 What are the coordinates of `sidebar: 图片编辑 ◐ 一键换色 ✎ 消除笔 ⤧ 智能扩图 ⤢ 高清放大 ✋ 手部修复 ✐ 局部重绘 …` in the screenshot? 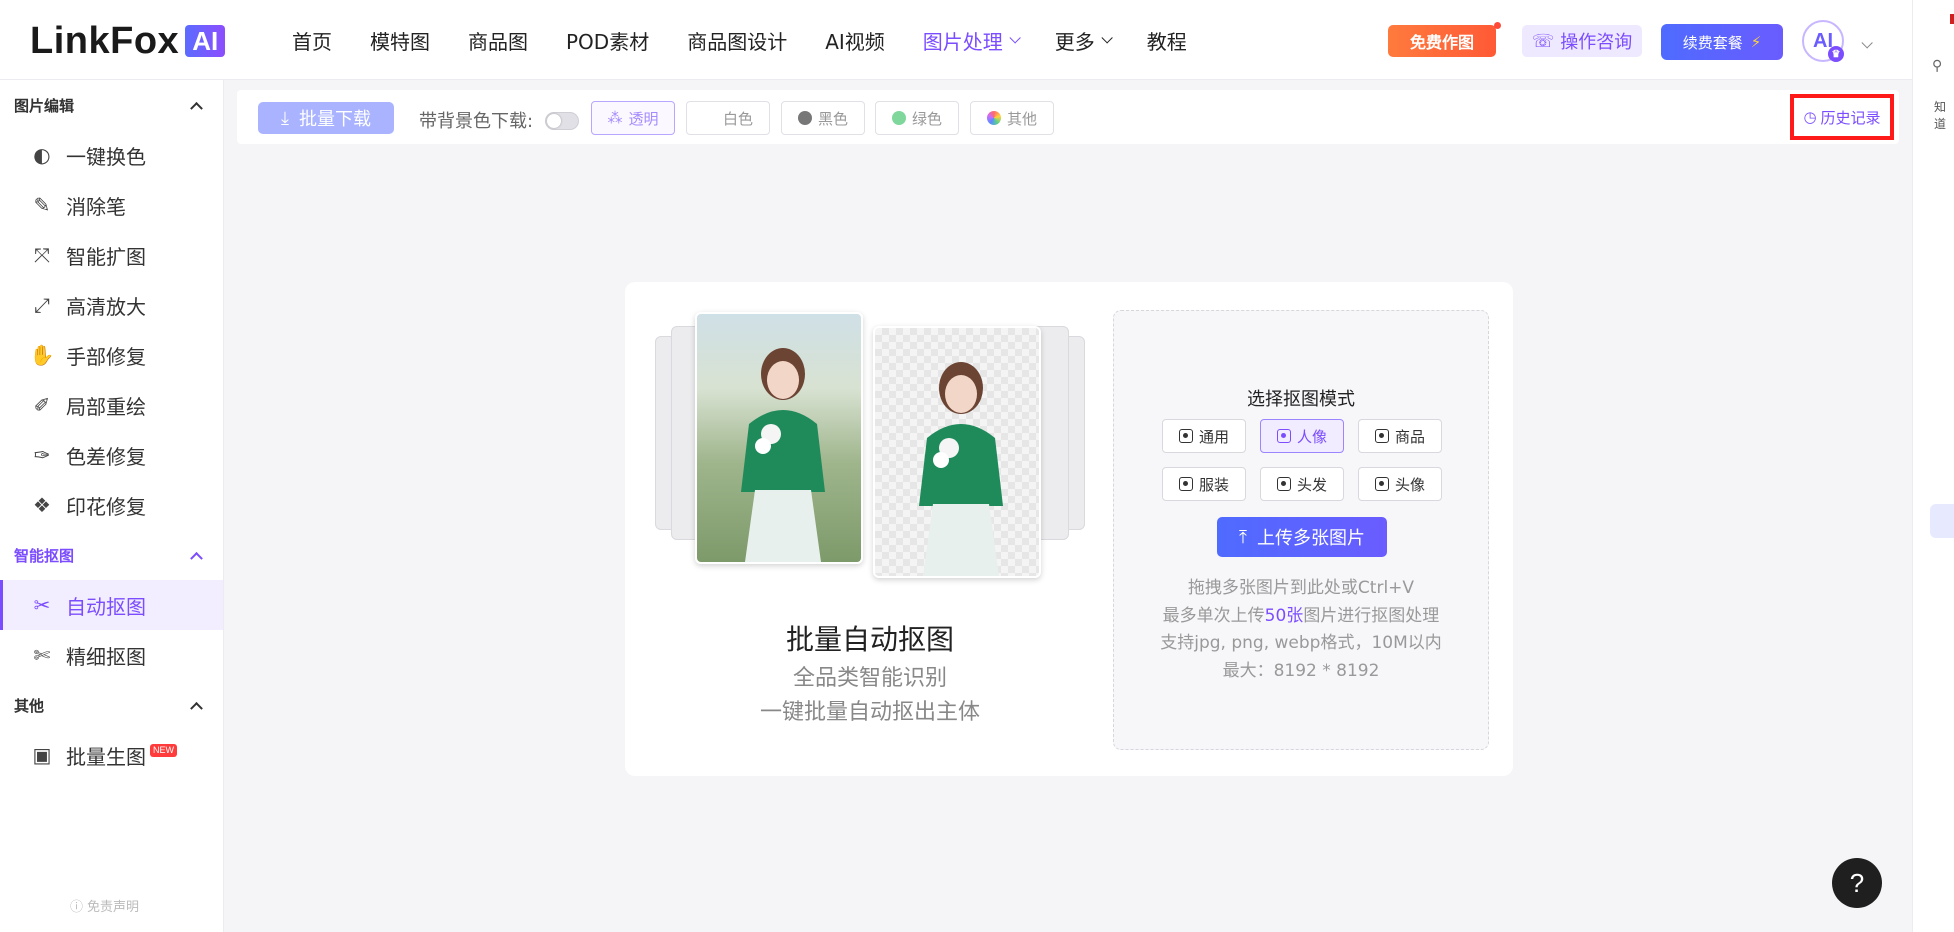 It's located at (112, 506).